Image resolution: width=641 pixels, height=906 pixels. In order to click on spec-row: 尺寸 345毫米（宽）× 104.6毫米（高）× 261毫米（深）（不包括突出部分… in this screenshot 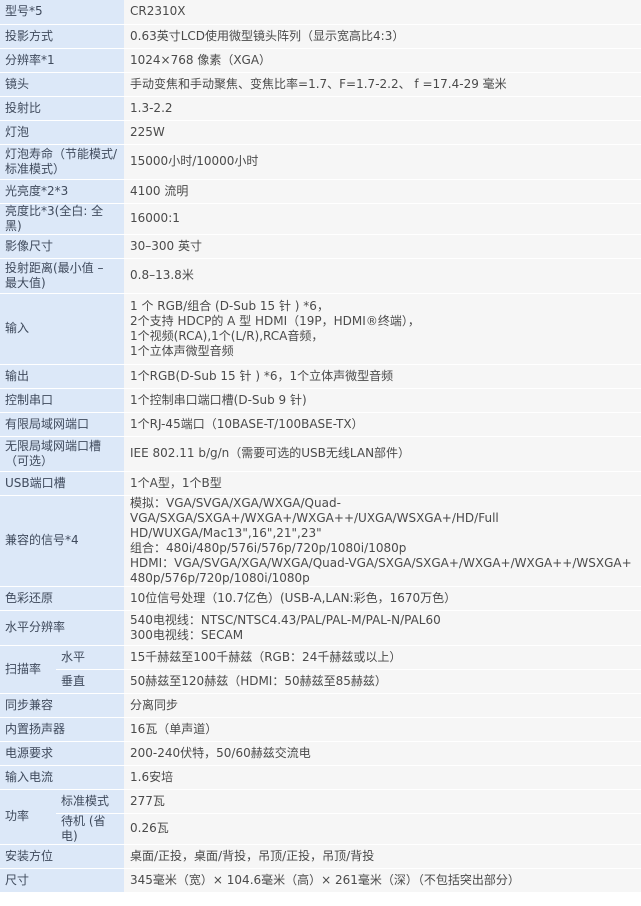, I will do `click(320, 880)`.